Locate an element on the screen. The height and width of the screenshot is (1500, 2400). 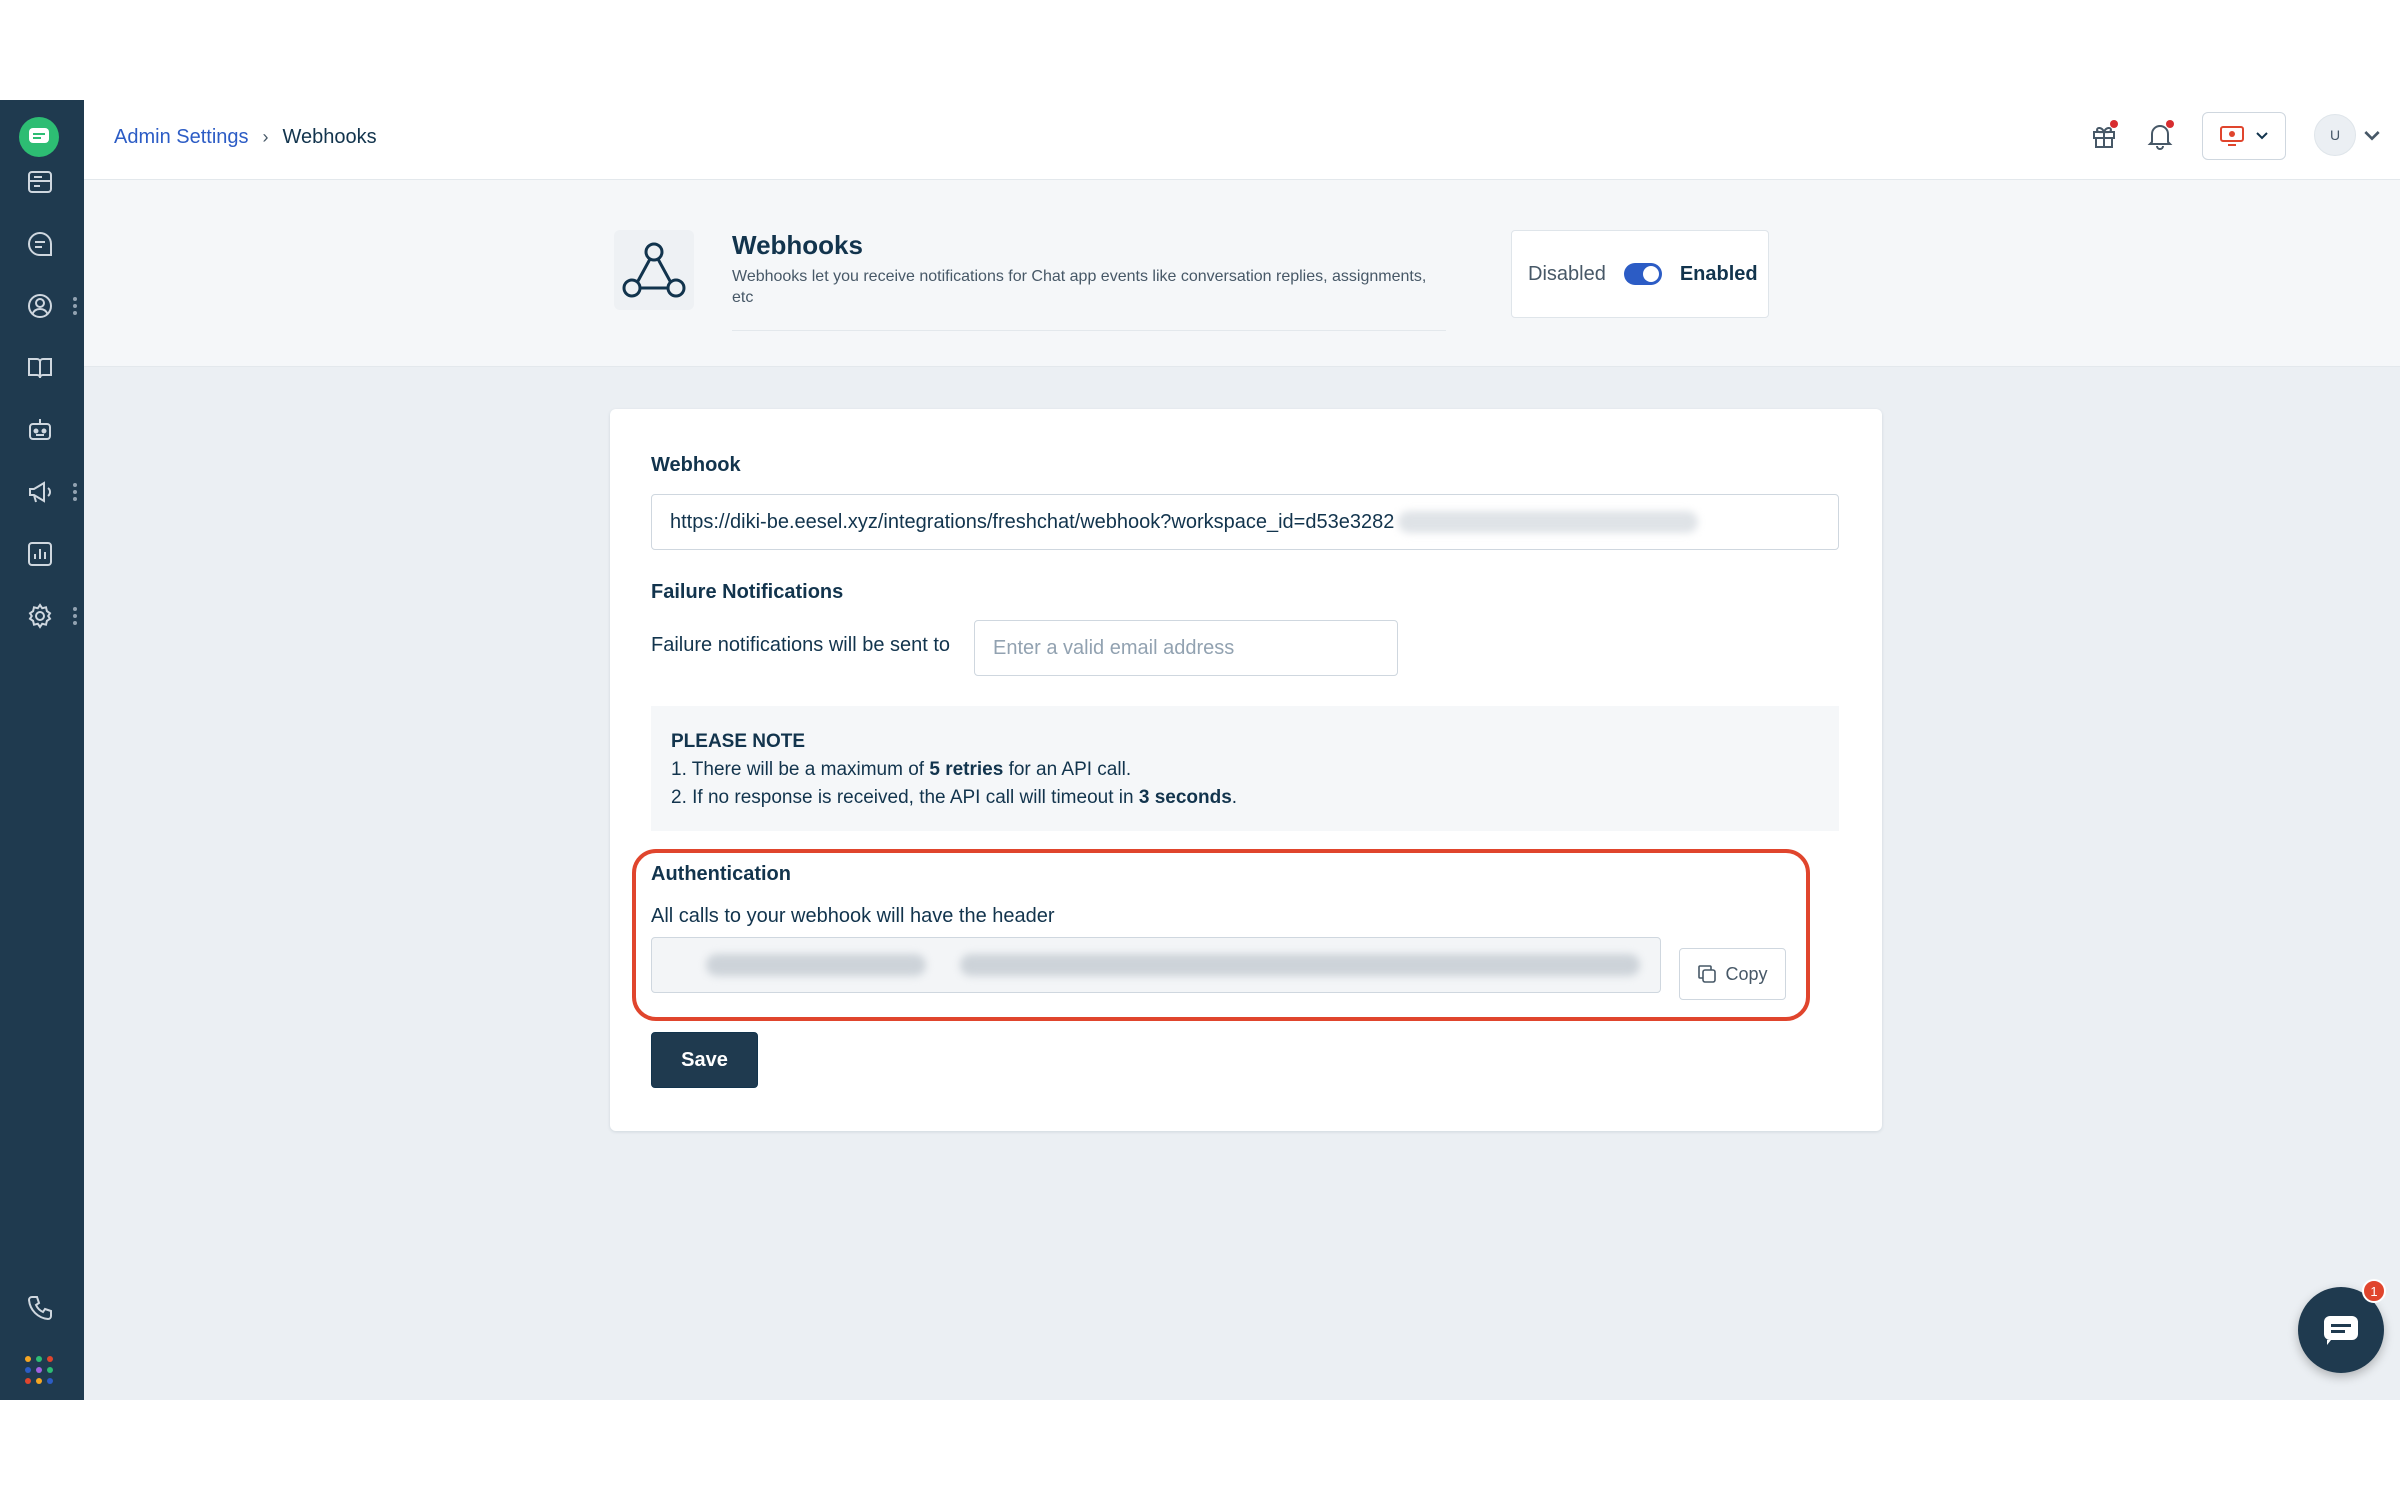
copy-icon is located at coordinates (1707, 974).